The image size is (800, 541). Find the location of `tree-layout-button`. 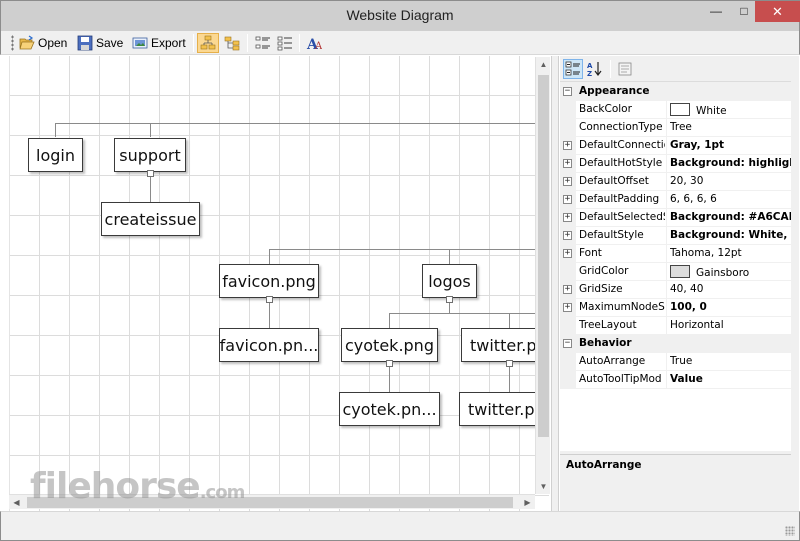

tree-layout-button is located at coordinates (208, 43).